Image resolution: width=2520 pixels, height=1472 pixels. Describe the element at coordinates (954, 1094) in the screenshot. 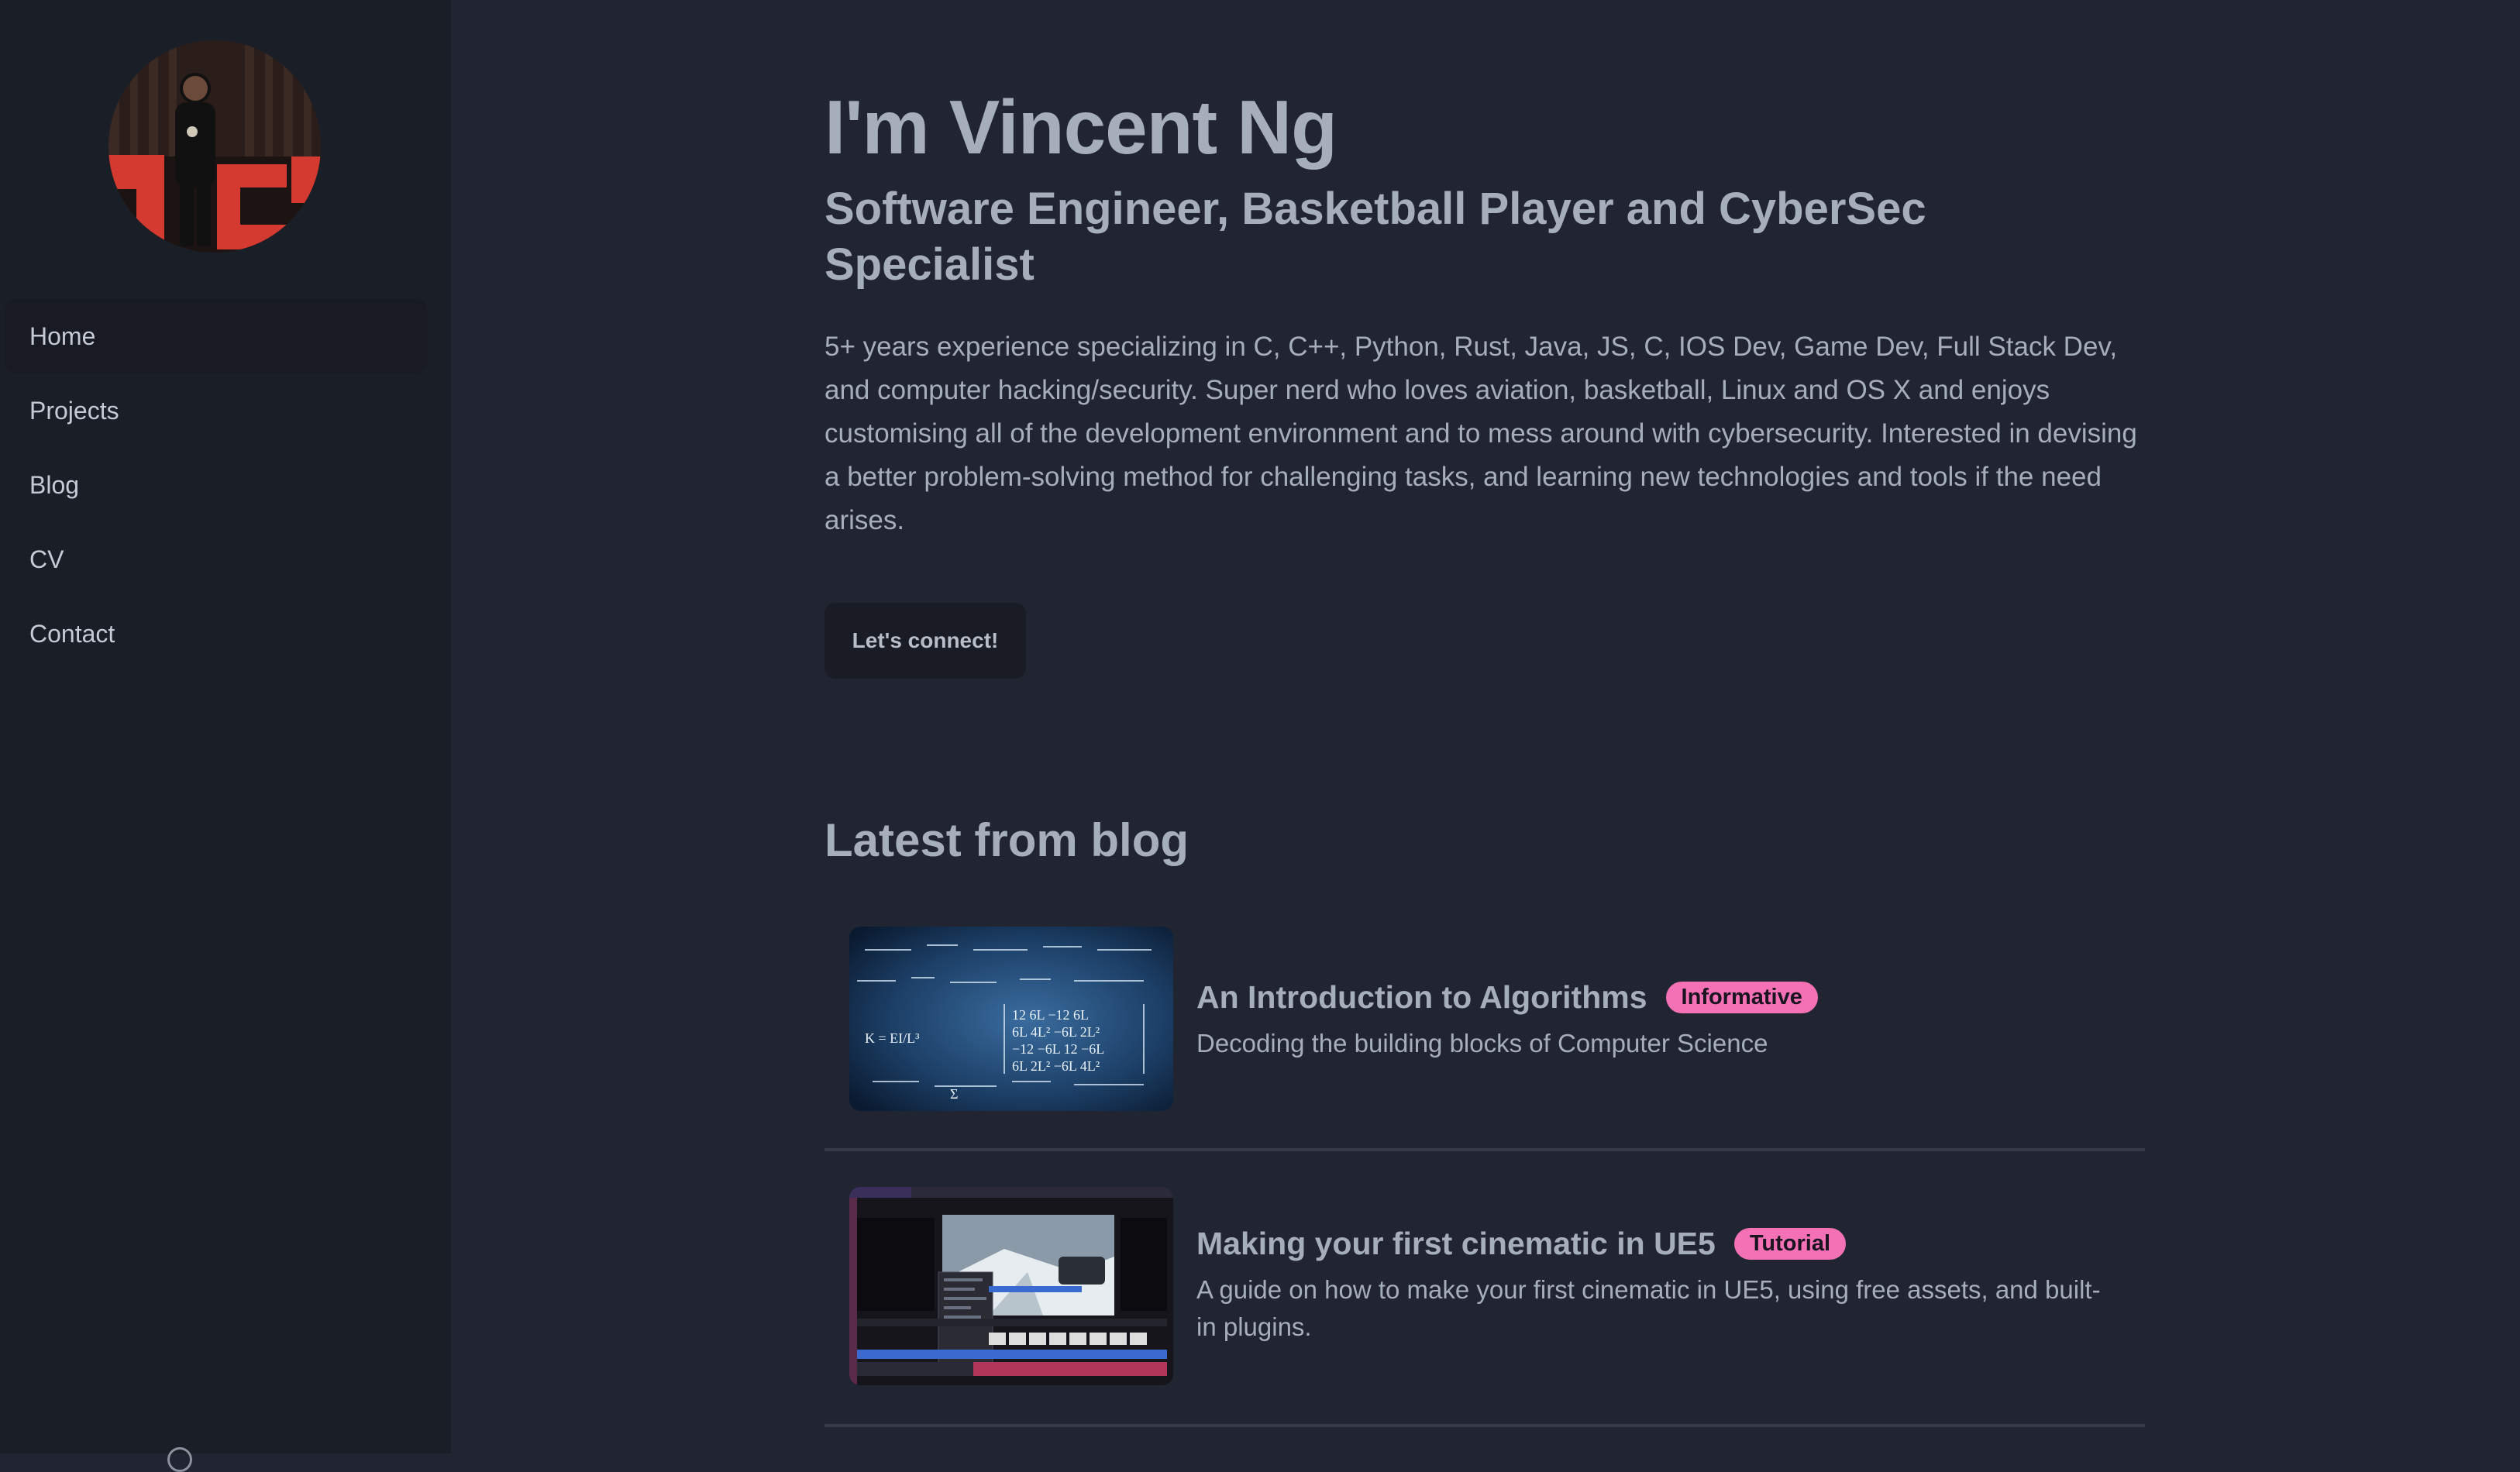

I see `svg-text: Σ` at that location.